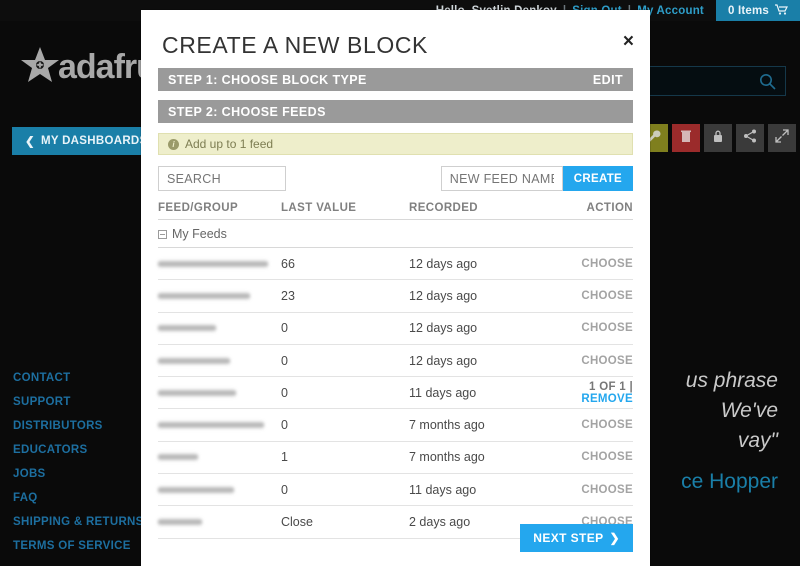 The image size is (800, 566). Describe the element at coordinates (614, 538) in the screenshot. I see `chevron-right-icon: ❯` at that location.